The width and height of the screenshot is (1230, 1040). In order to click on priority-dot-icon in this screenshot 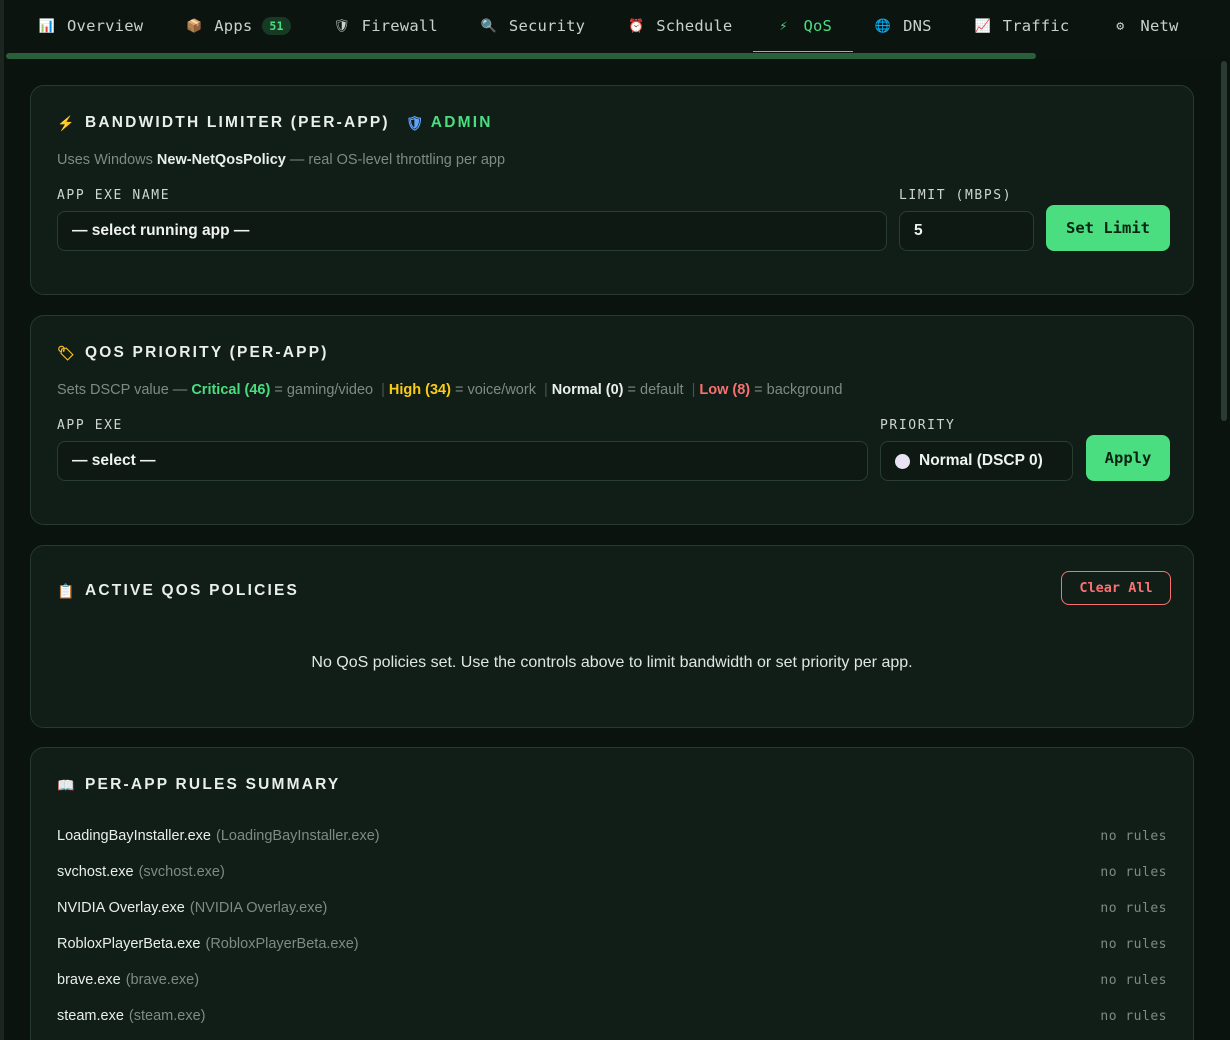, I will do `click(902, 461)`.